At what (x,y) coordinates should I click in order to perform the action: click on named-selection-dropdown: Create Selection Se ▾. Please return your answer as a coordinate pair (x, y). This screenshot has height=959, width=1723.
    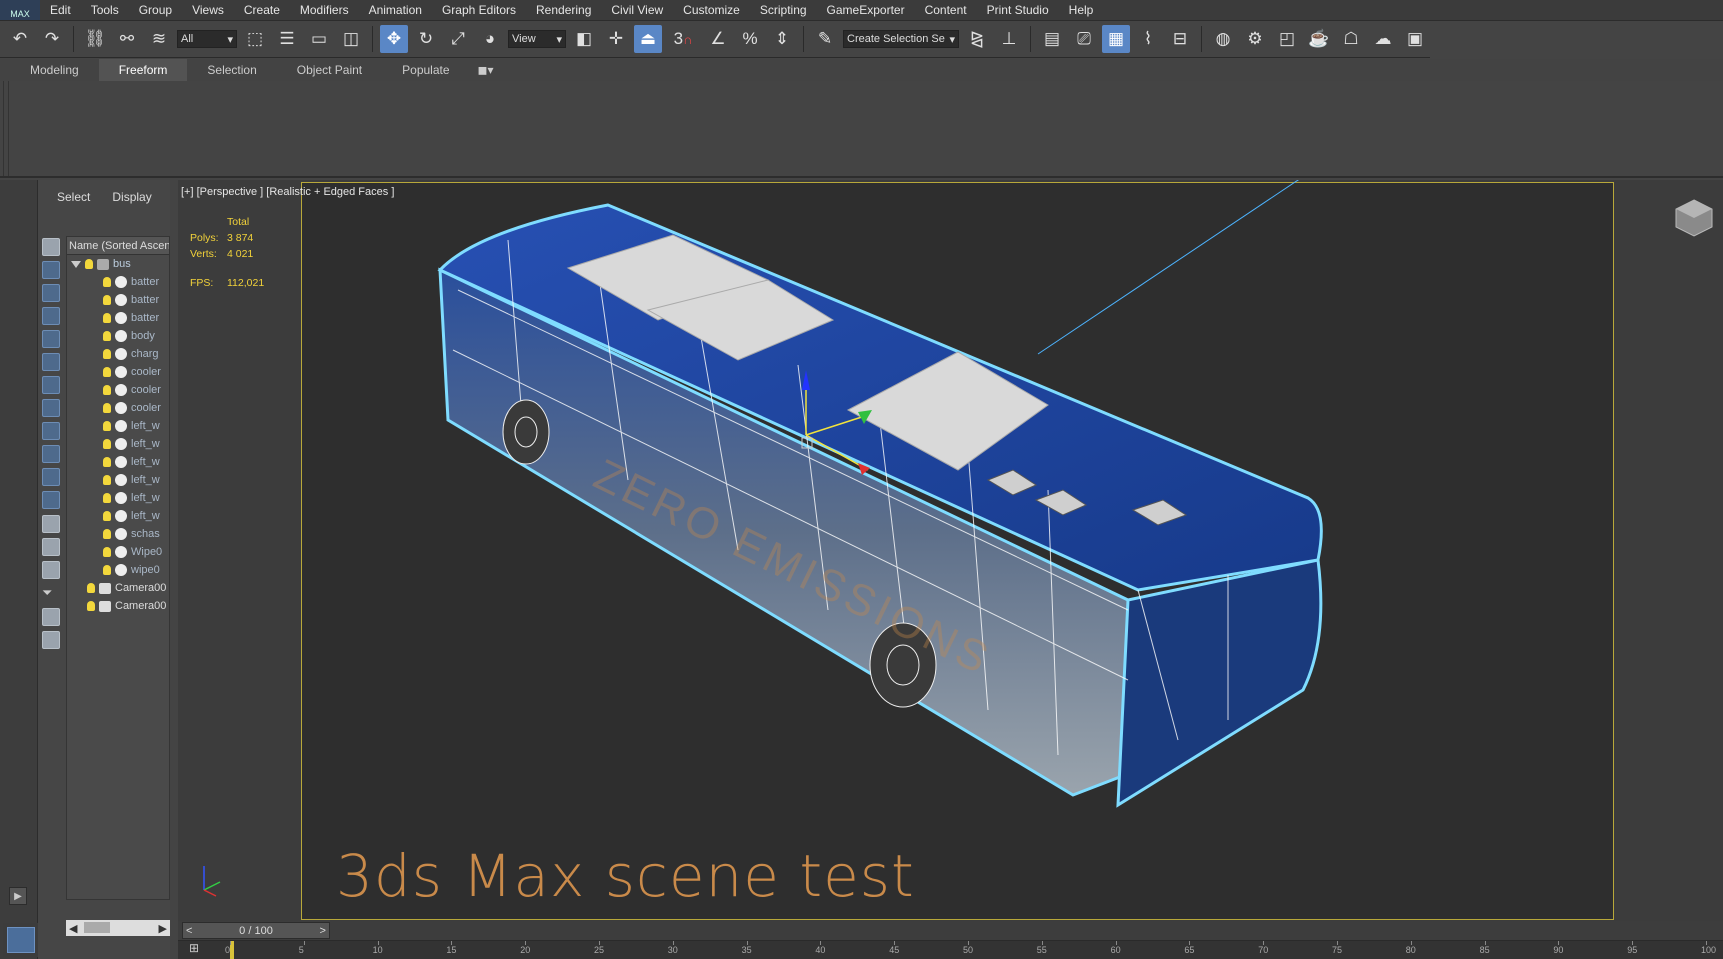
    Looking at the image, I should click on (901, 39).